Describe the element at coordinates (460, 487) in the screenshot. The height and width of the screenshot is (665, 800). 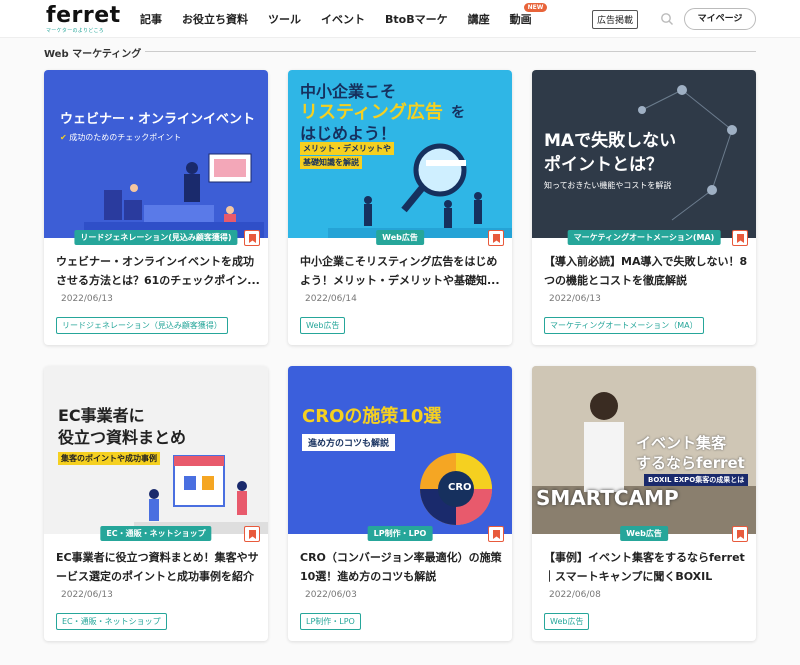
I see `thumb-text: CRO` at that location.